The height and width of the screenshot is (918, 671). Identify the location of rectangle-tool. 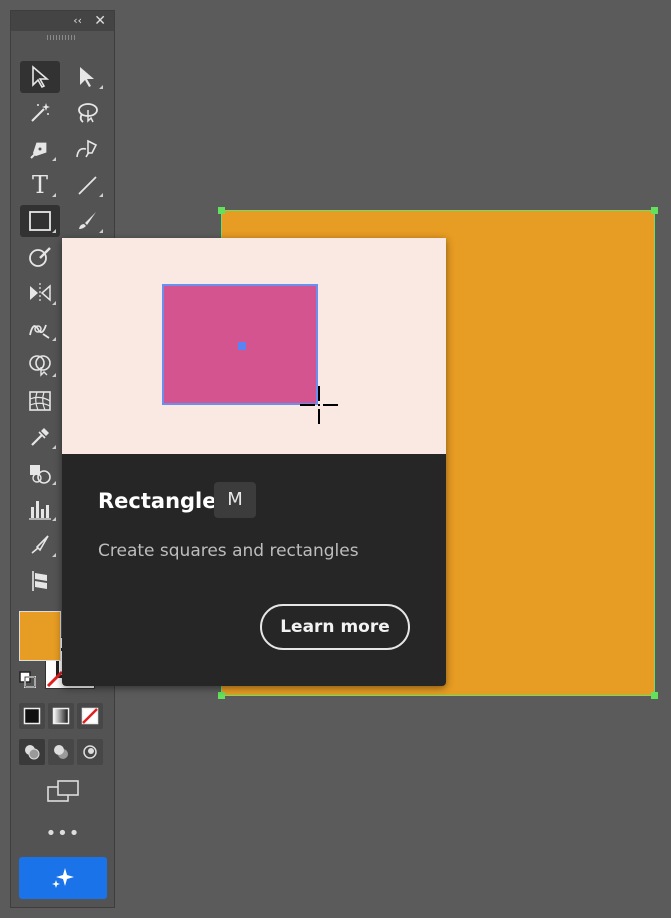
(40, 221).